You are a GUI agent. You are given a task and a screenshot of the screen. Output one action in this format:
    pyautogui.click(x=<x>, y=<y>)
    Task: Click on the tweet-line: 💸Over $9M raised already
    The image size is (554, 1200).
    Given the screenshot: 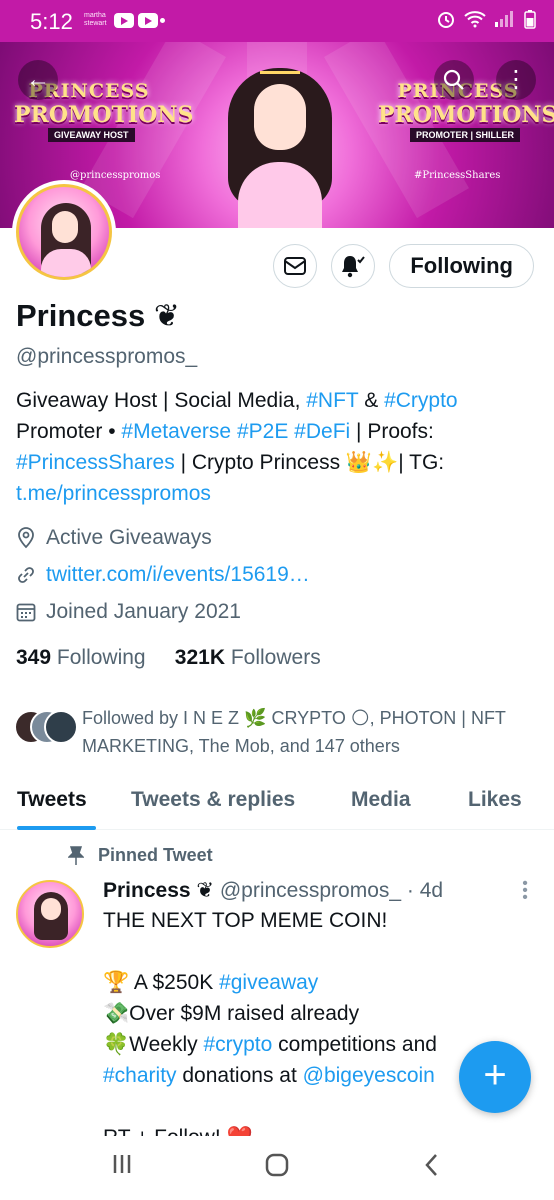 What is the action you would take?
    pyautogui.click(x=231, y=1013)
    